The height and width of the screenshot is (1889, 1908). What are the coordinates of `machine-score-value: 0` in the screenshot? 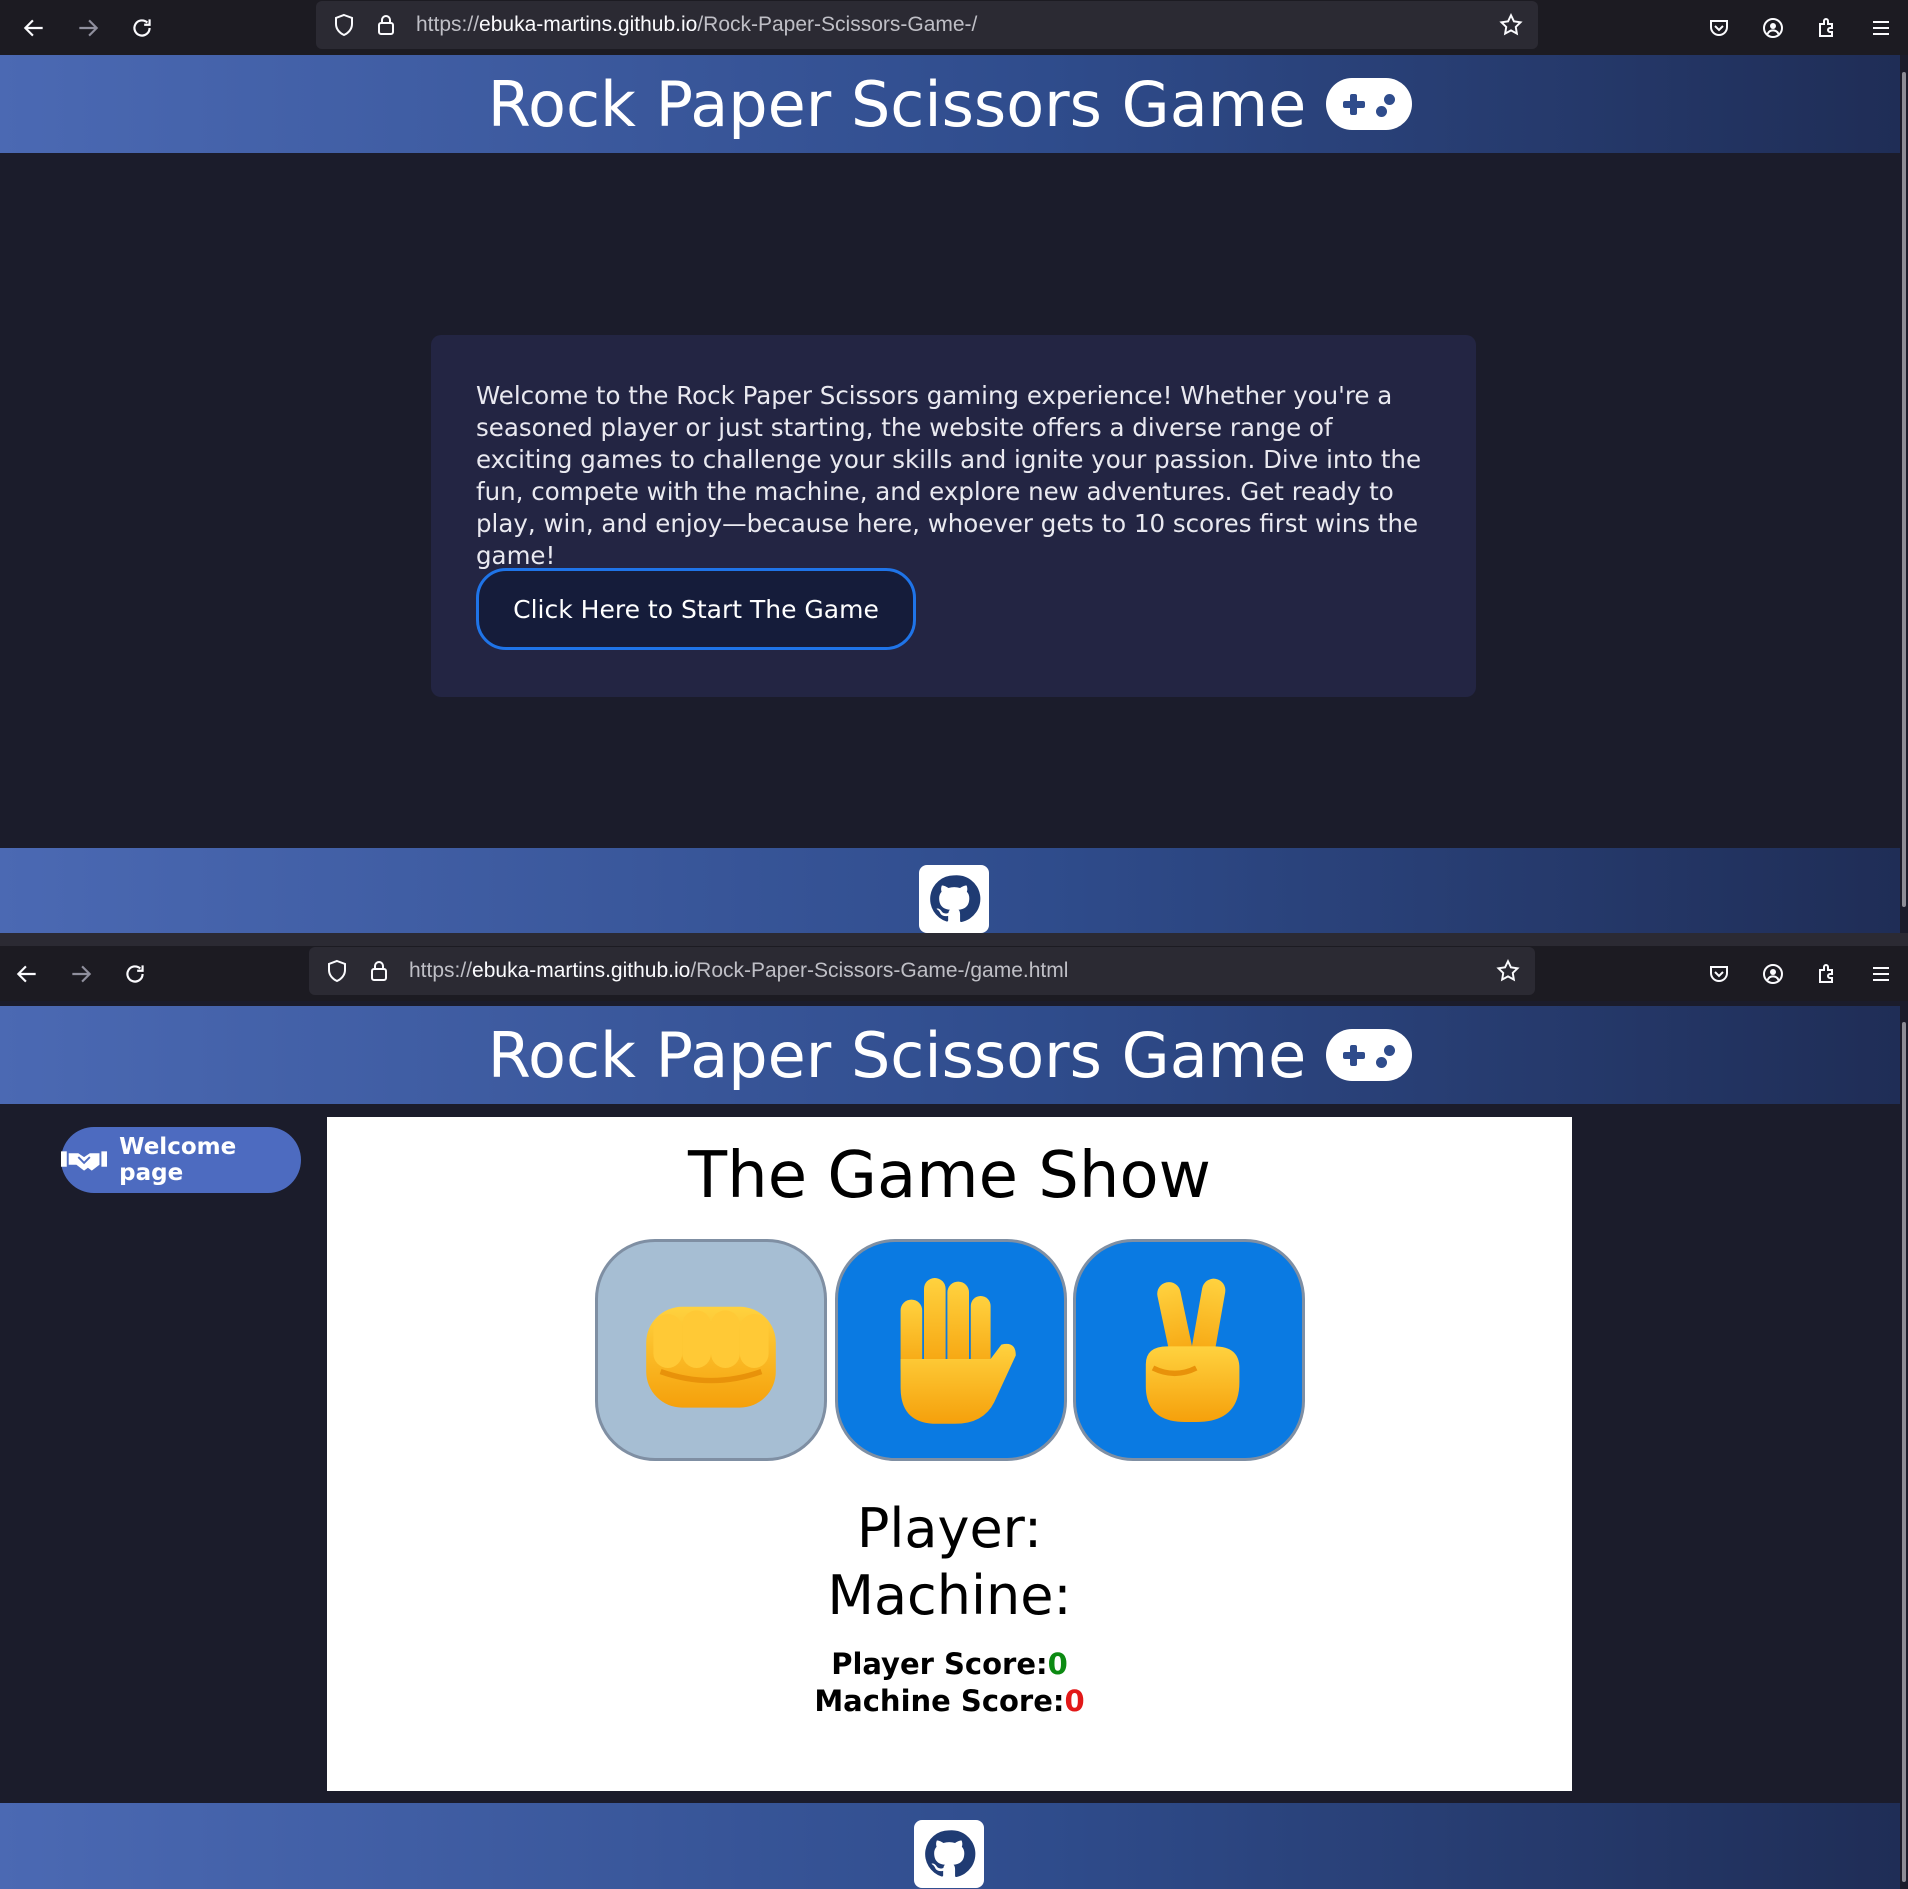 It's located at (1074, 1701).